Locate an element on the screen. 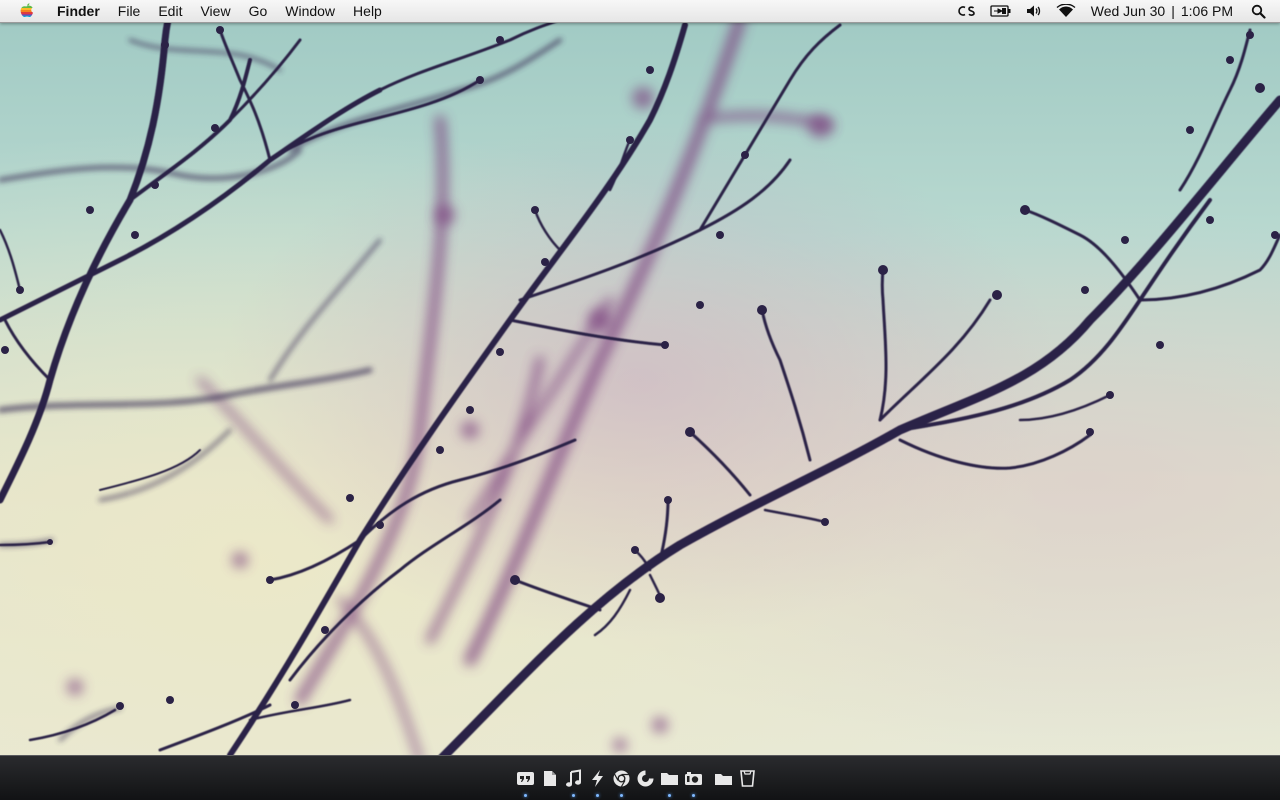 This screenshot has height=800, width=1280. lightning-icon is located at coordinates (597, 778).